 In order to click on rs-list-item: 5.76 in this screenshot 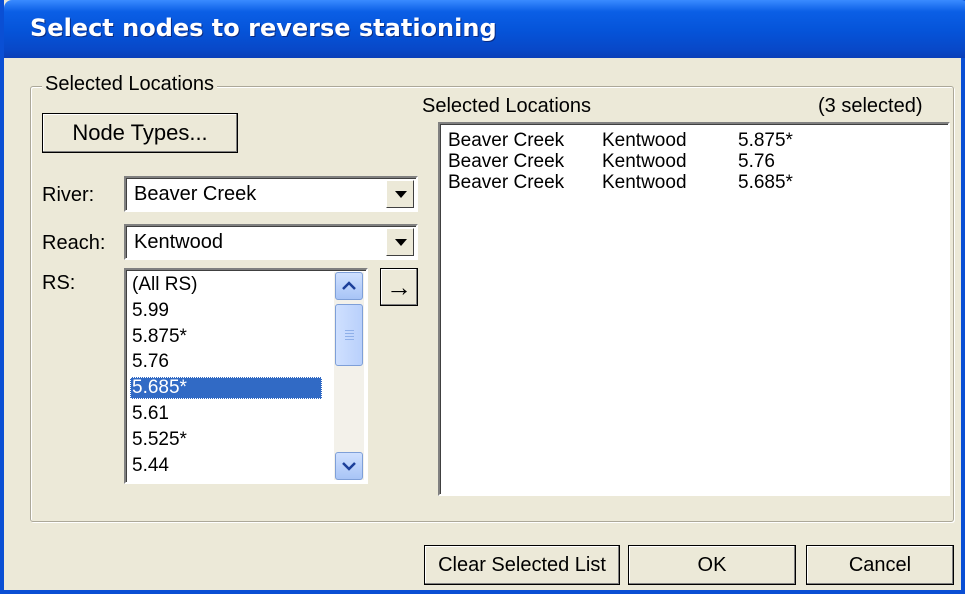, I will do `click(226, 362)`.